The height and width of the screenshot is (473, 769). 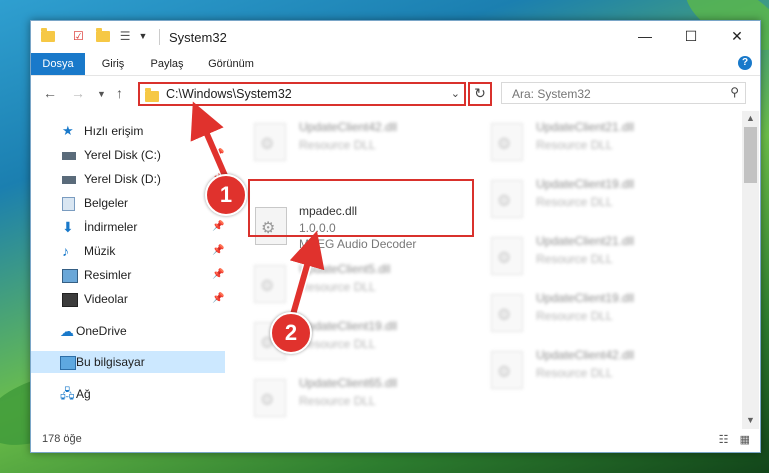 What do you see at coordinates (291, 333) in the screenshot?
I see `callout-badge-2: 2` at bounding box center [291, 333].